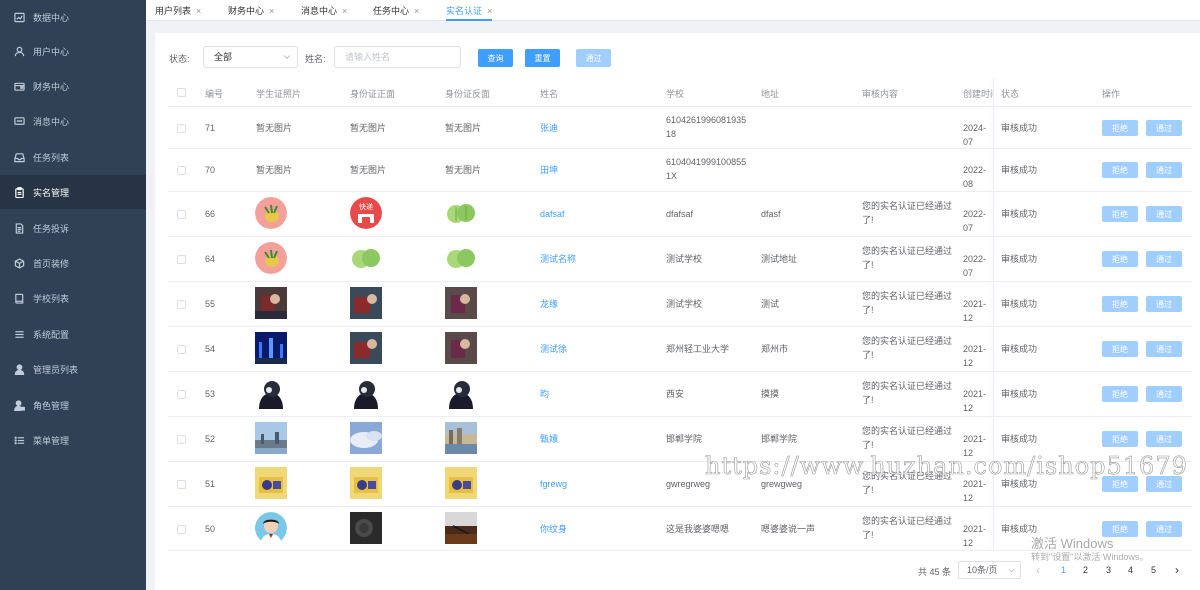 The height and width of the screenshot is (590, 1200). I want to click on page-button-4: 4, so click(1130, 570).